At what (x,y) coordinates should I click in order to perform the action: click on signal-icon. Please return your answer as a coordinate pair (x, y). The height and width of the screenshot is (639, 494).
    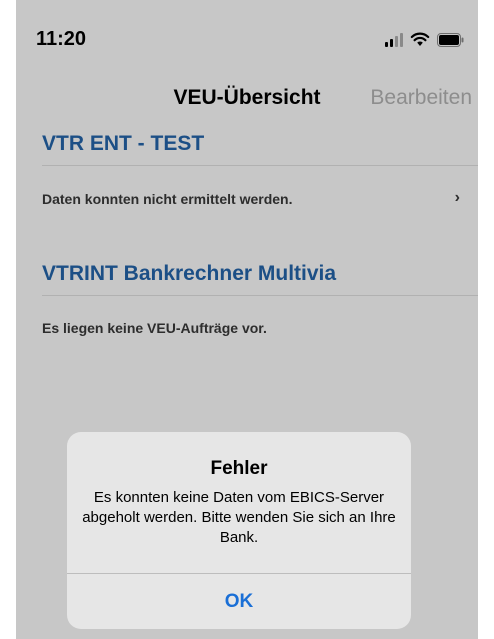
    Looking at the image, I should click on (394, 40).